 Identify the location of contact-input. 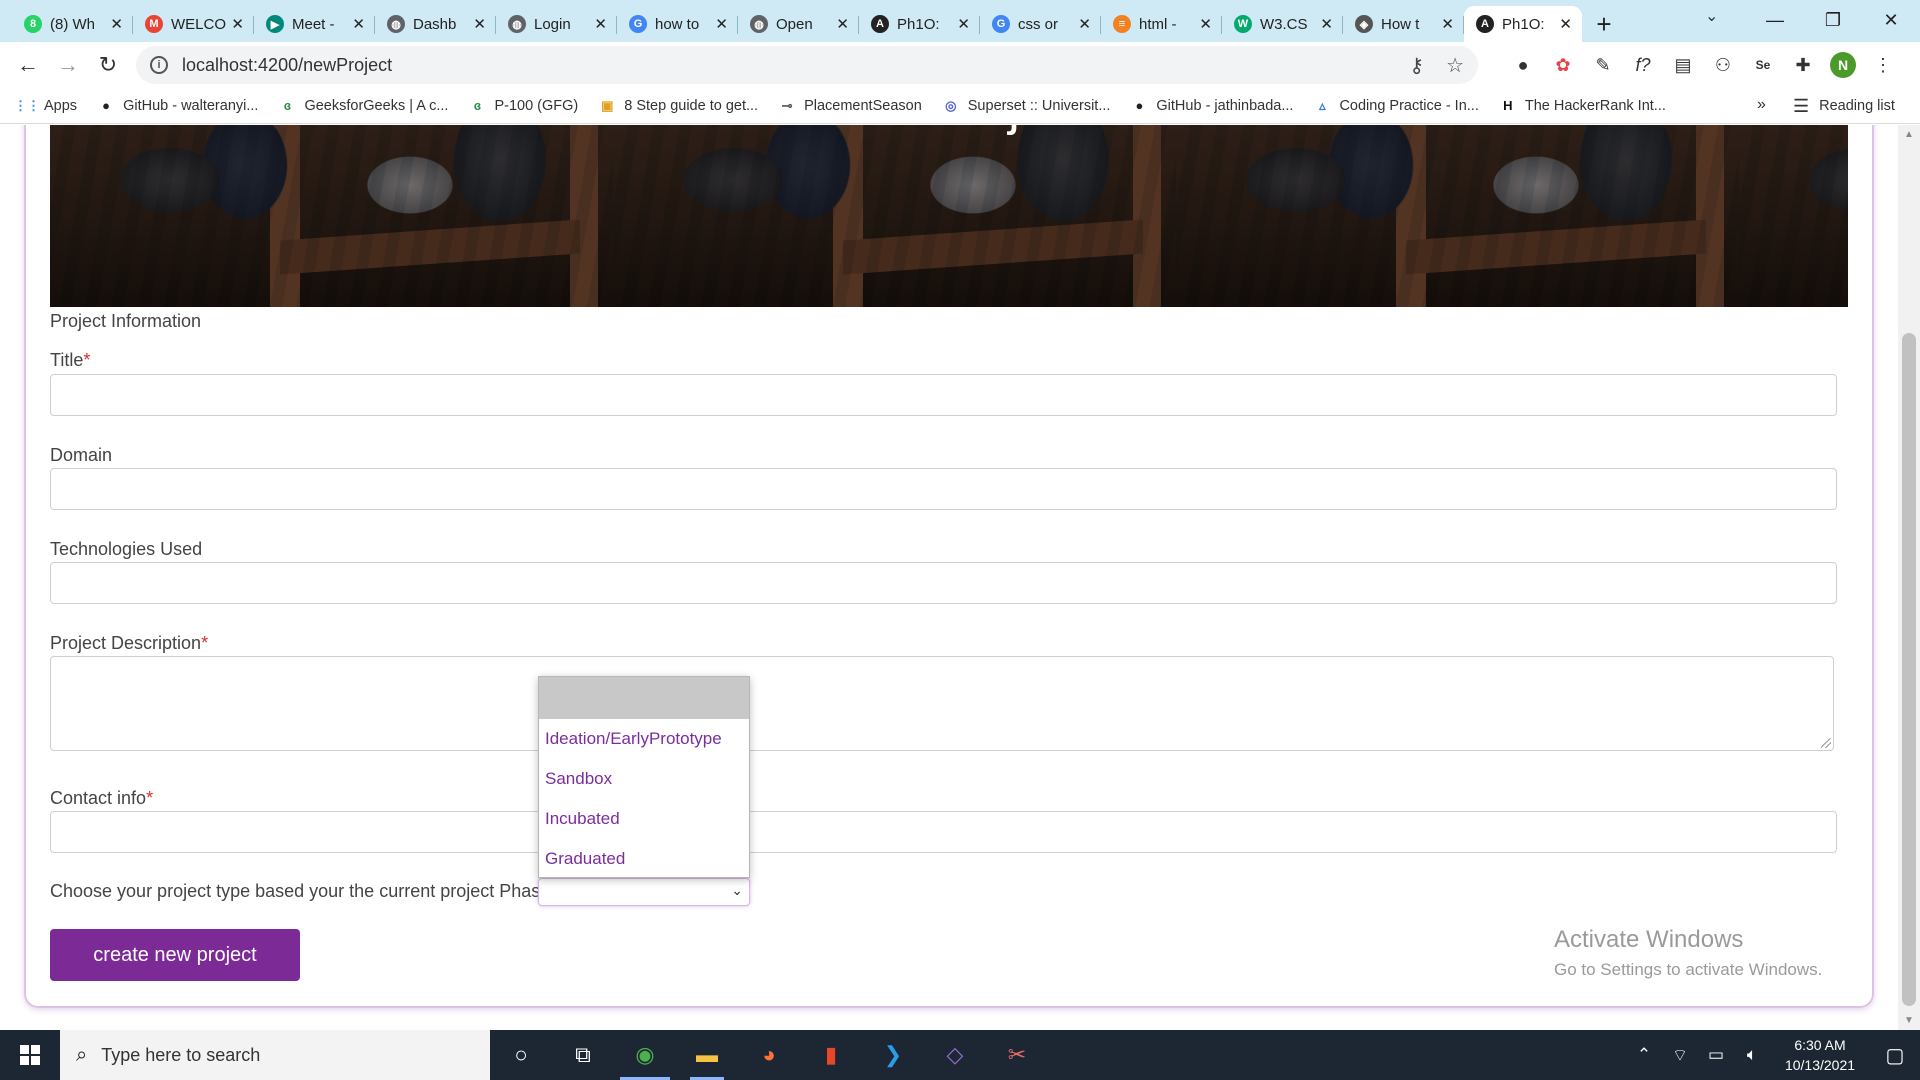
(943, 832).